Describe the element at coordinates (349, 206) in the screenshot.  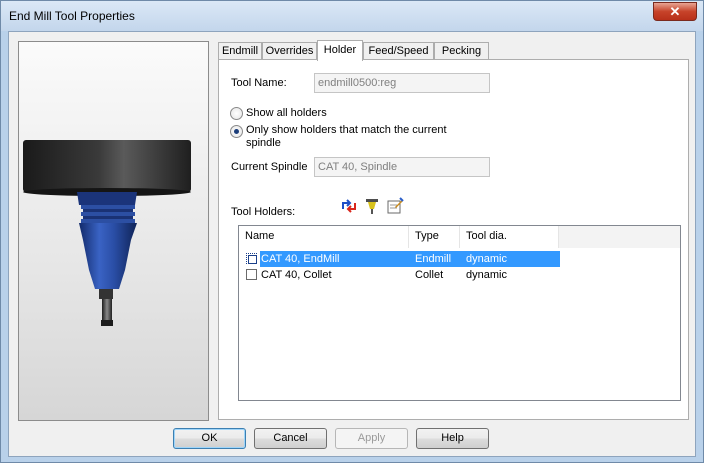
I see `swap-holder-icon` at that location.